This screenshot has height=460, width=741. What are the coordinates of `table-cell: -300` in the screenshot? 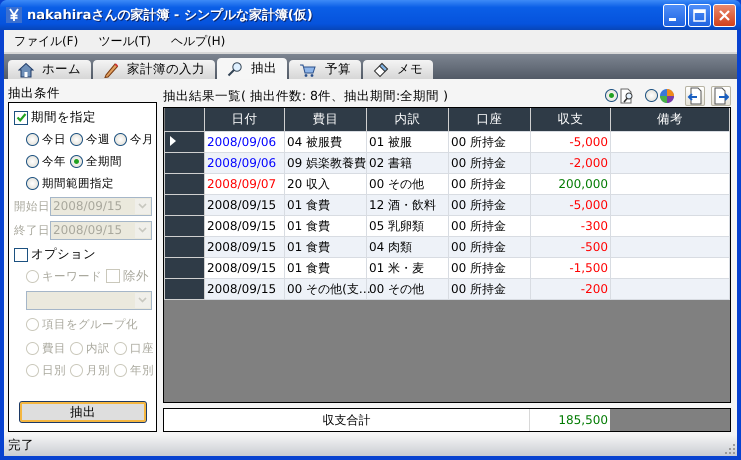 It's located at (570, 226).